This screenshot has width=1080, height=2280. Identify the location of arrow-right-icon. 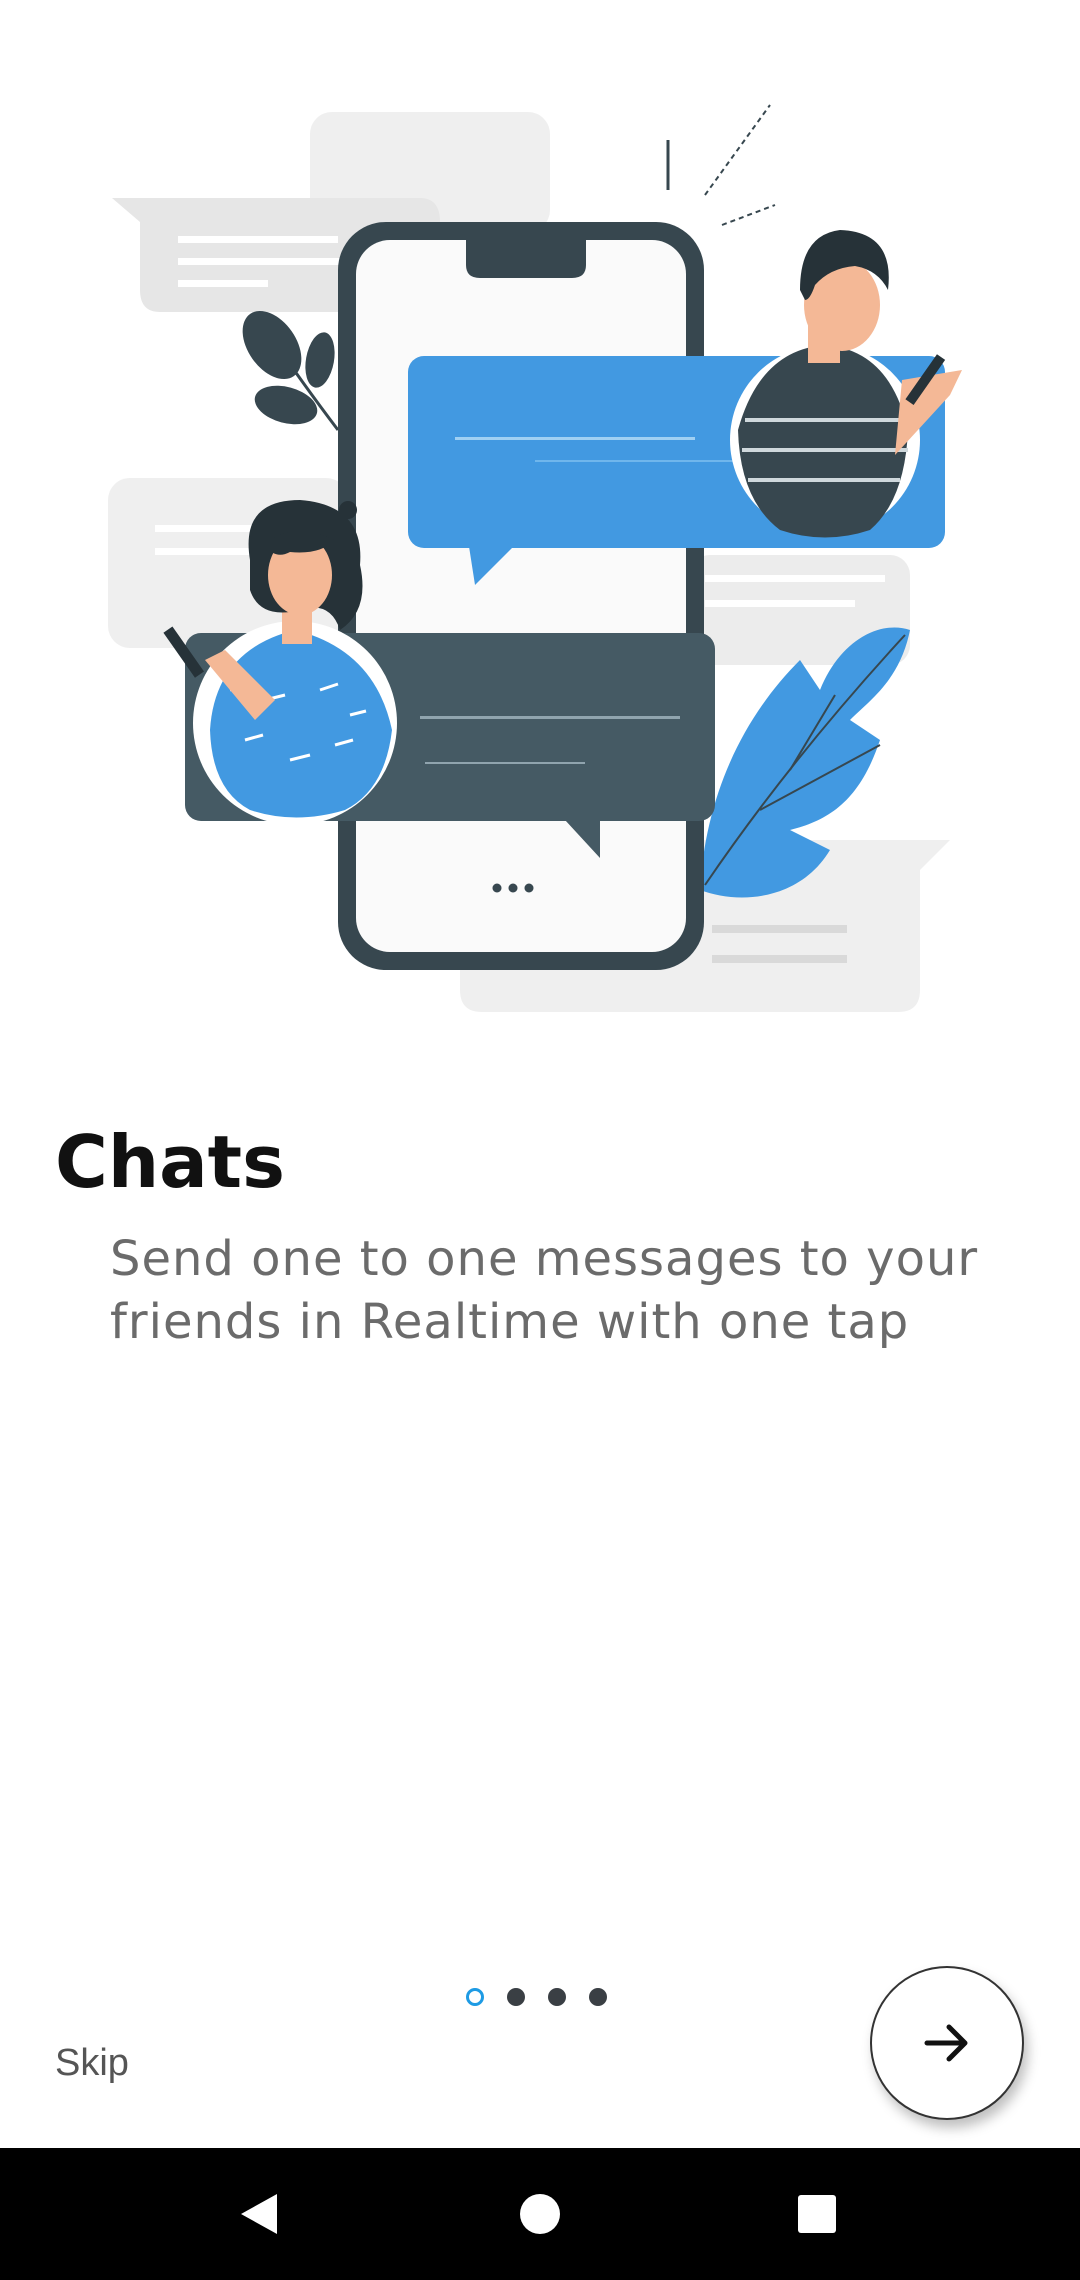
(946, 2043).